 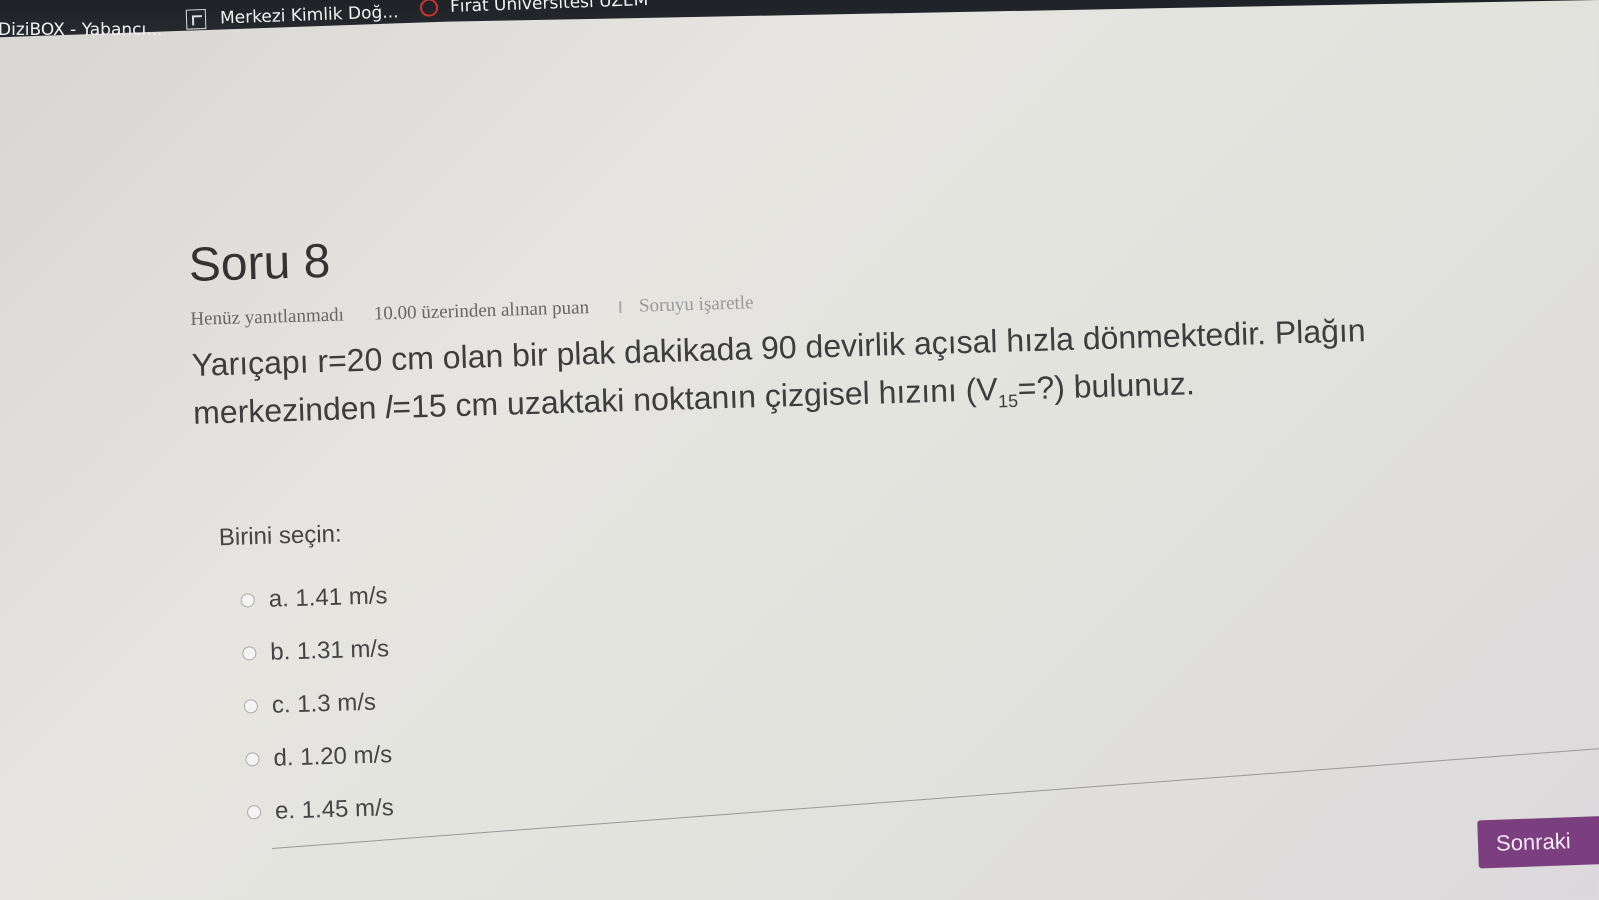 What do you see at coordinates (625, 307) in the screenshot?
I see `flag-icon` at bounding box center [625, 307].